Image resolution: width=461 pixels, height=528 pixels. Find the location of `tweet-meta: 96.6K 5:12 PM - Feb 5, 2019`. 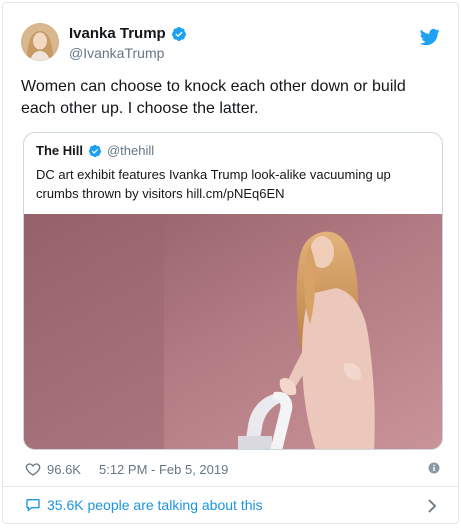

tweet-meta: 96.6K 5:12 PM - Feb 5, 2019 is located at coordinates (126, 469).